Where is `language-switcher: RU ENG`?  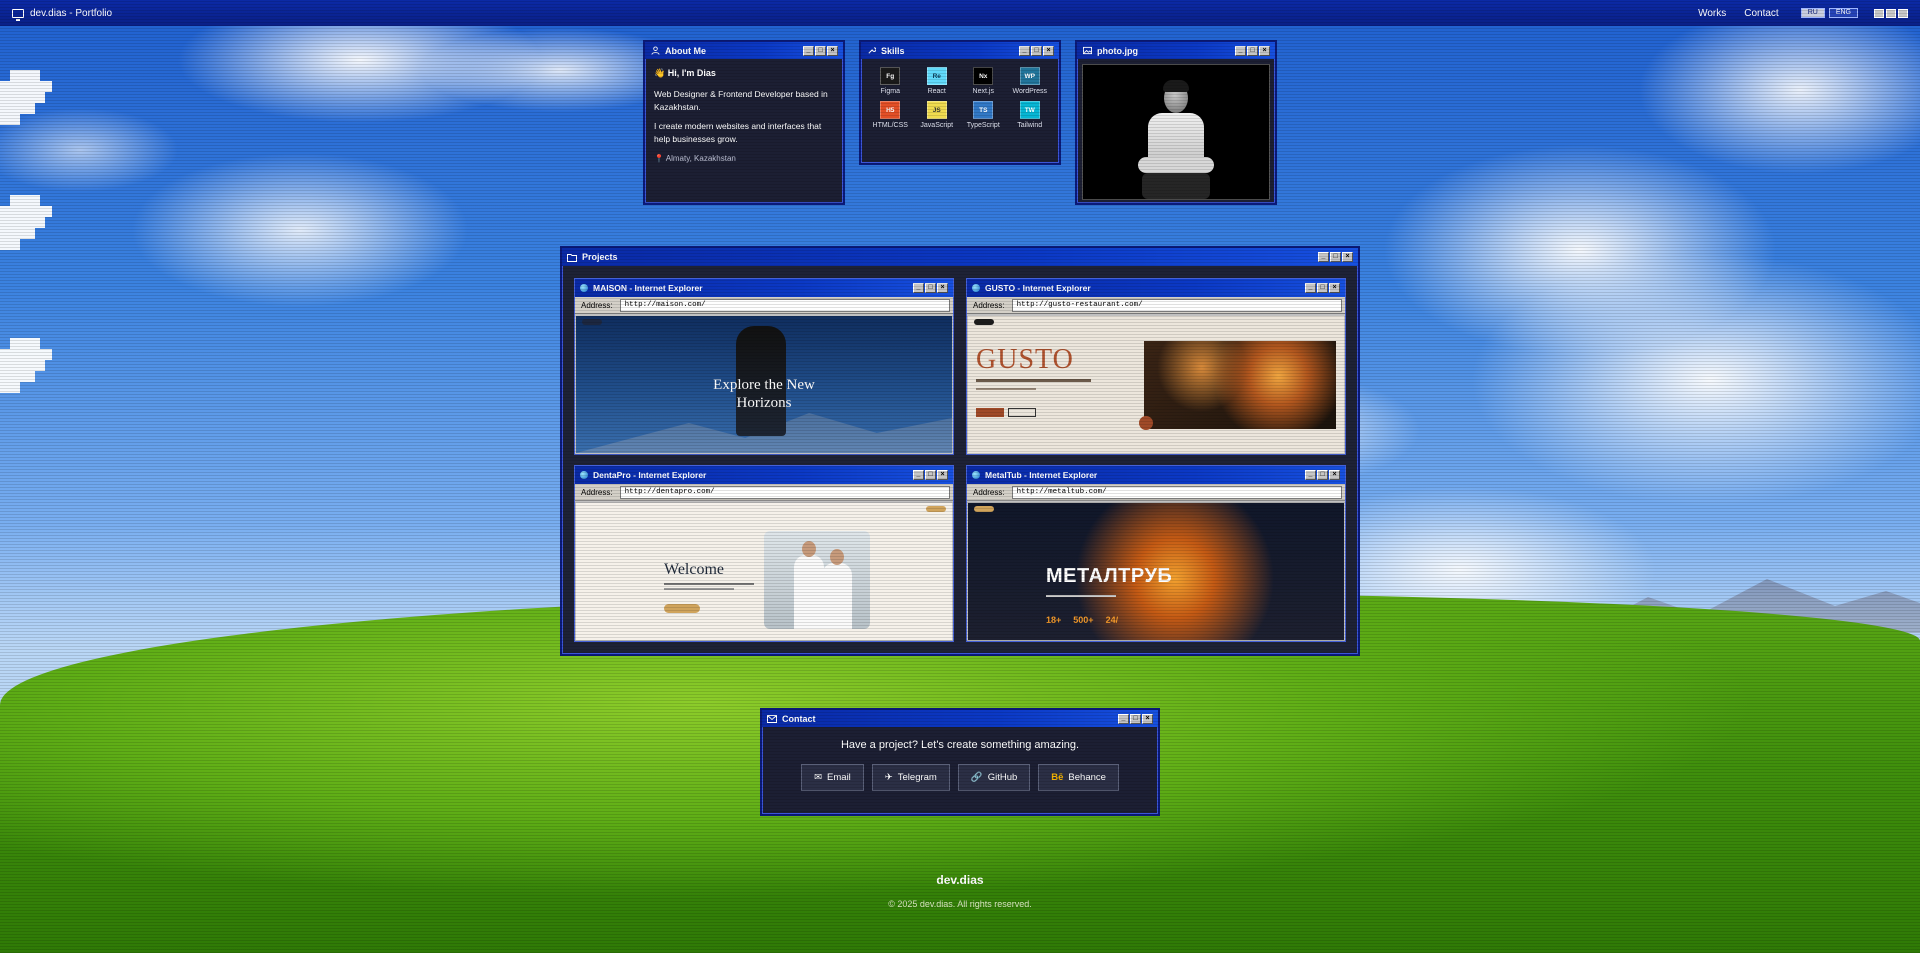 language-switcher: RU ENG is located at coordinates (1829, 13).